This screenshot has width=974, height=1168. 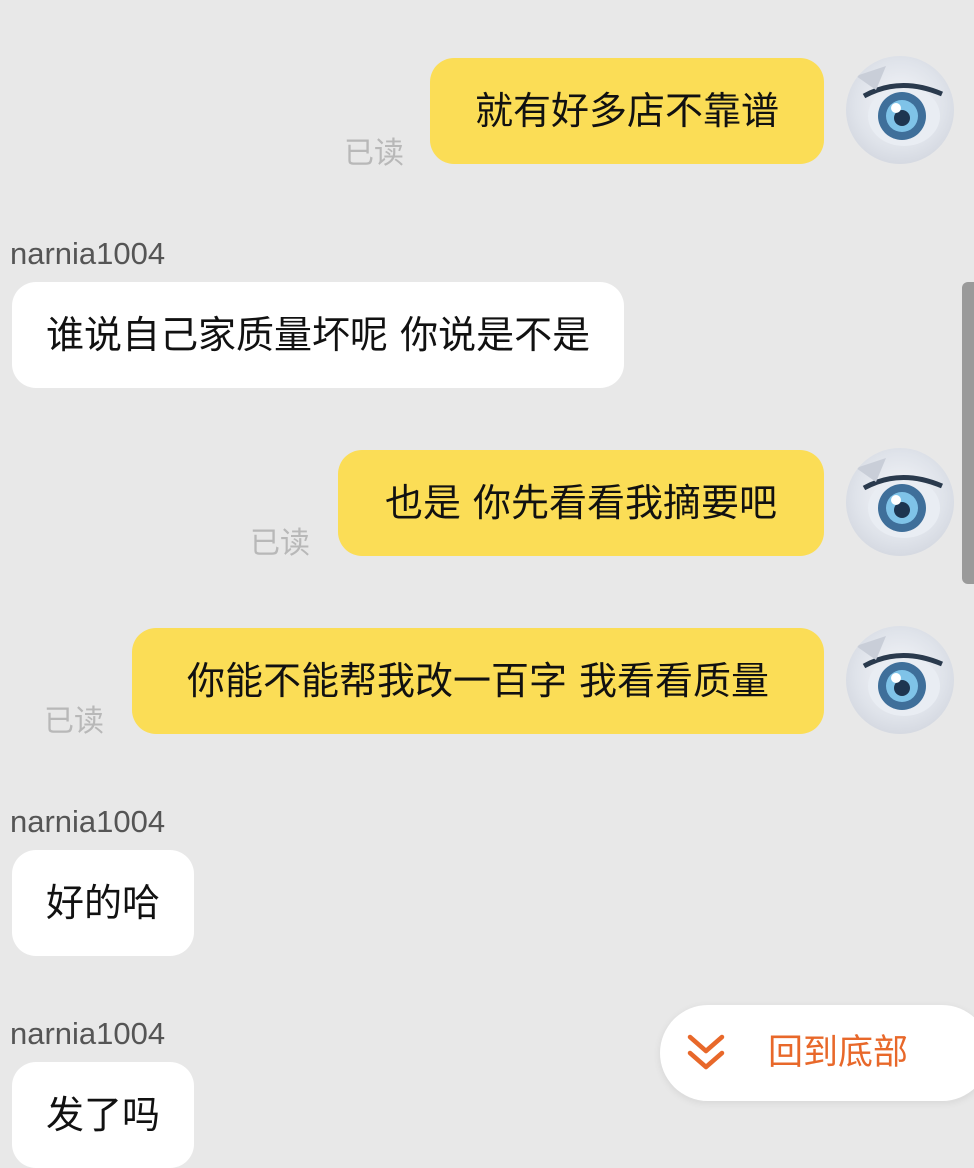 What do you see at coordinates (838, 1053) in the screenshot?
I see `back-to-bottom-label: 回到底部` at bounding box center [838, 1053].